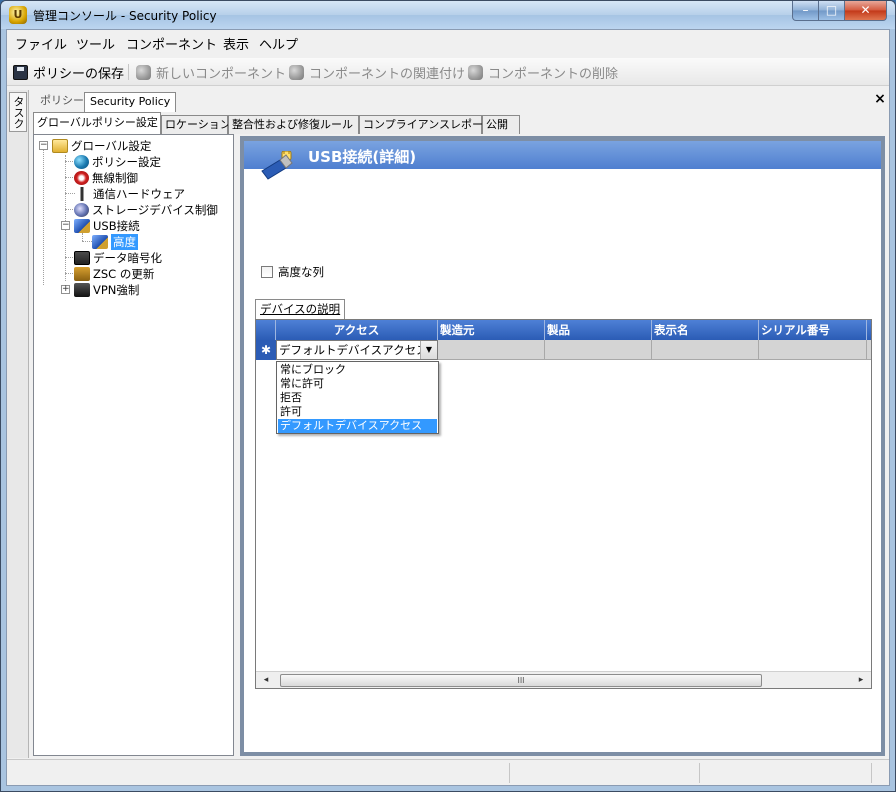 Image resolution: width=896 pixels, height=792 pixels. What do you see at coordinates (813, 350) in the screenshot?
I see `cell-serial-number` at bounding box center [813, 350].